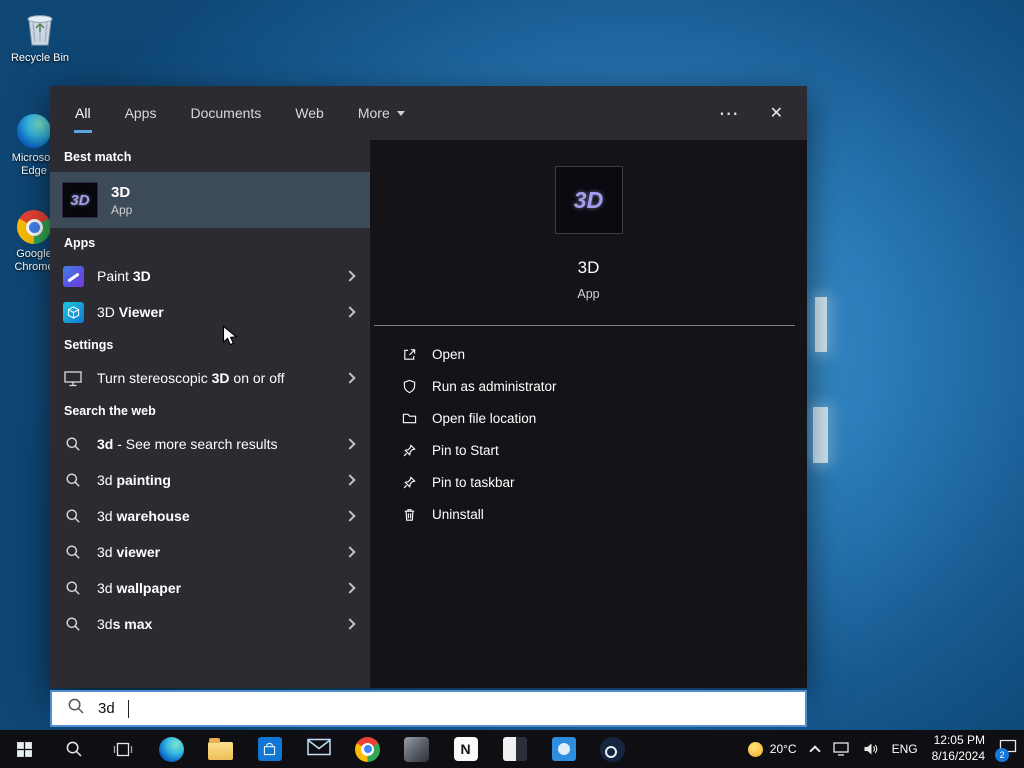 The height and width of the screenshot is (768, 1024). I want to click on 3d-app-icon: 3D, so click(80, 200).